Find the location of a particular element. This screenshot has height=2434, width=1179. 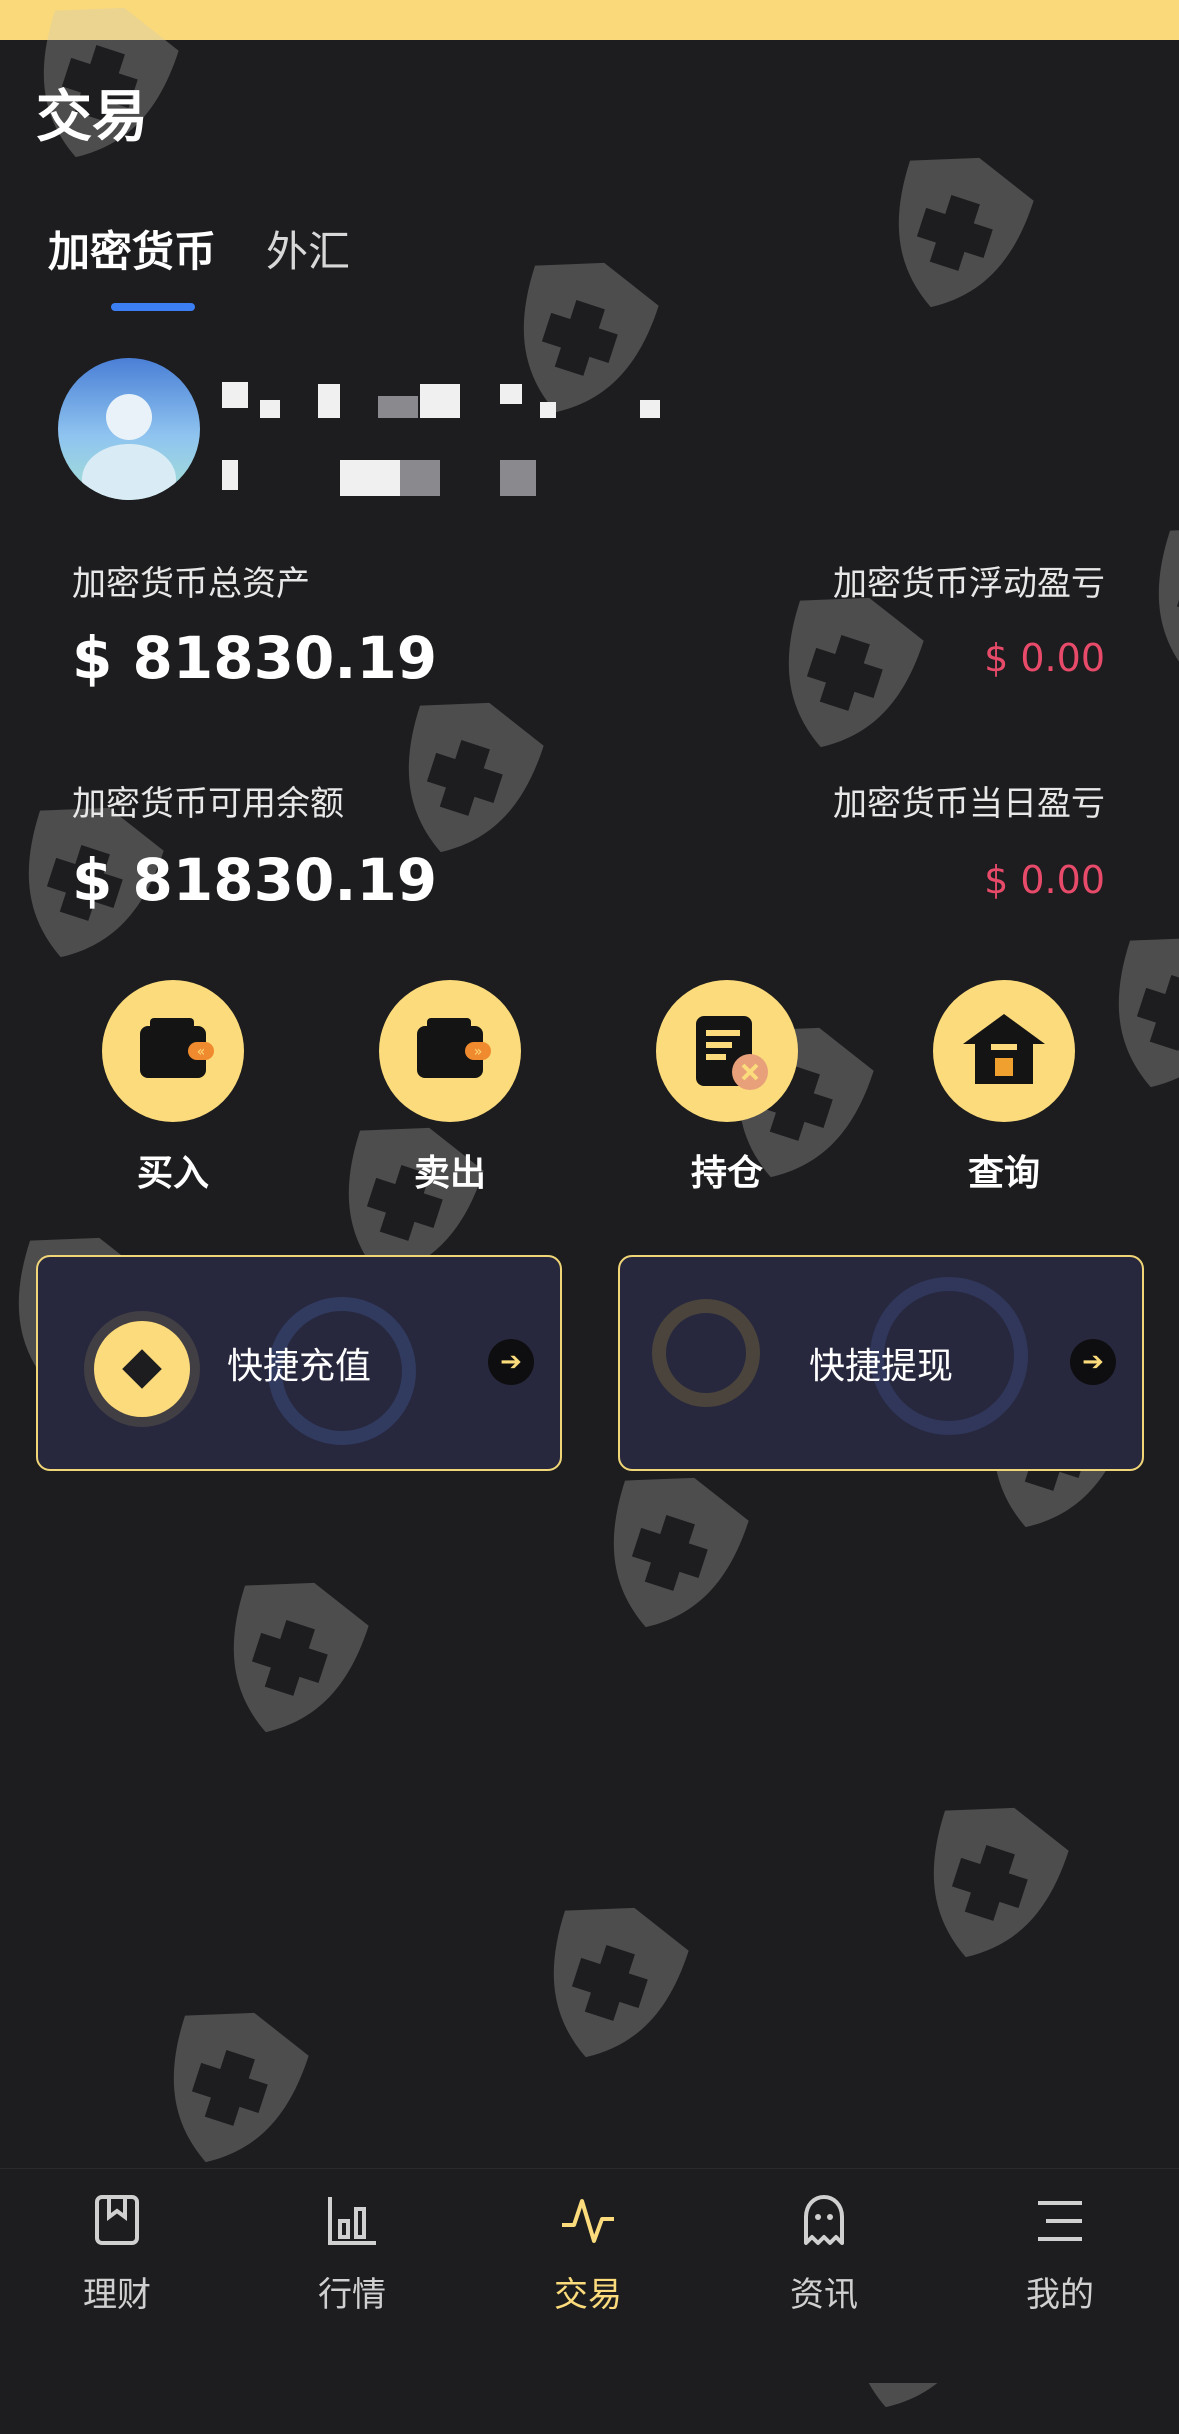

wallet-sell-icon: » is located at coordinates (450, 1051).